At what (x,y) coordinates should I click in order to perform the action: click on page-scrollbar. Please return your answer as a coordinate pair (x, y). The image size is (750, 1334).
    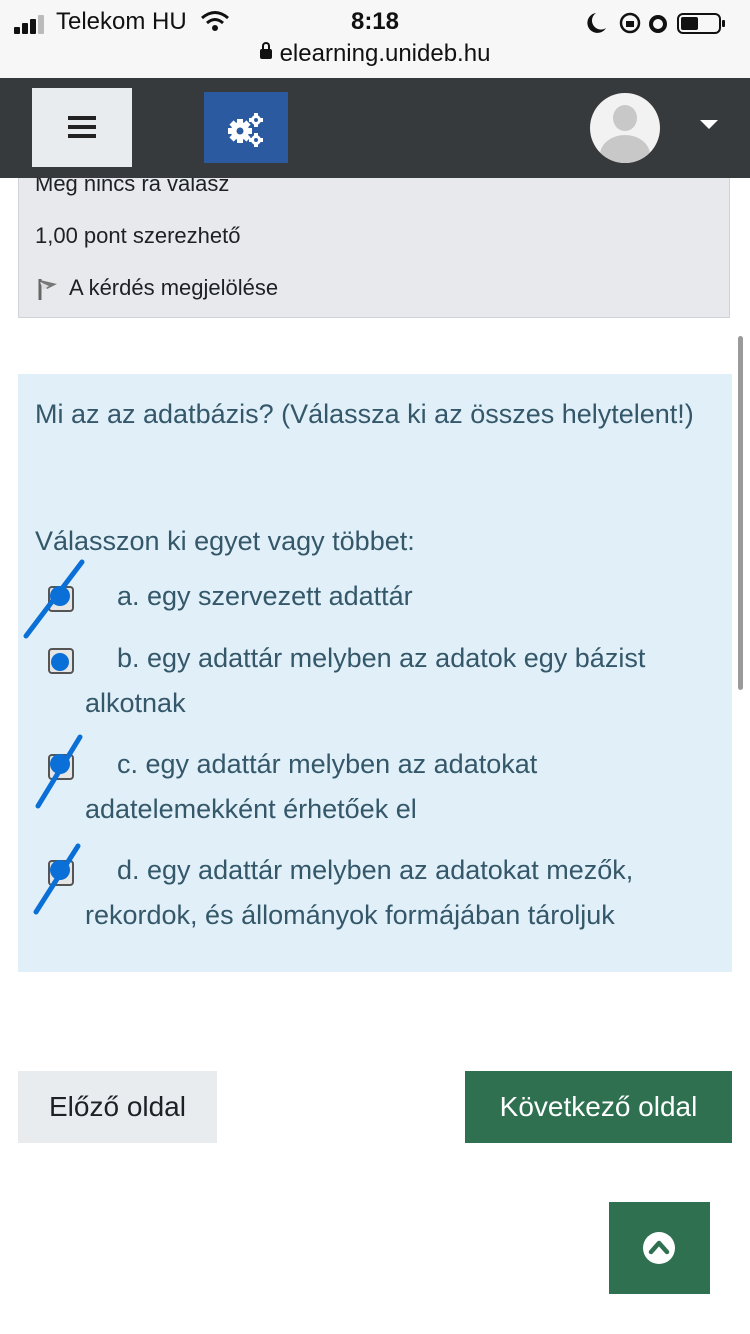
    Looking at the image, I should click on (740, 513).